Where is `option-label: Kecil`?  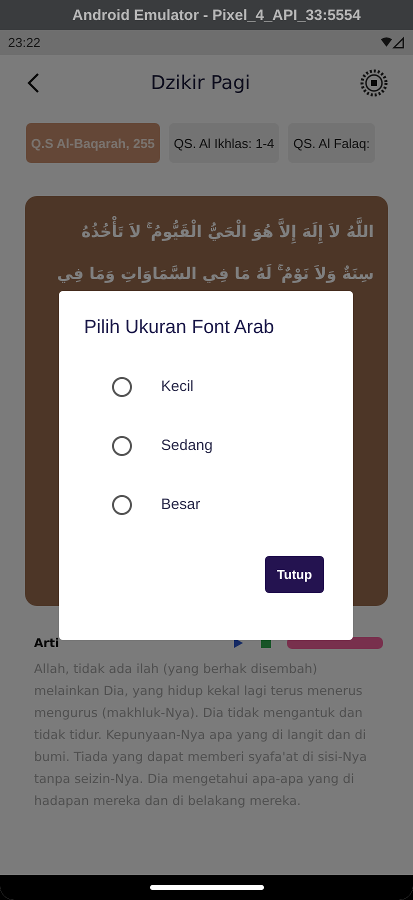
option-label: Kecil is located at coordinates (177, 386).